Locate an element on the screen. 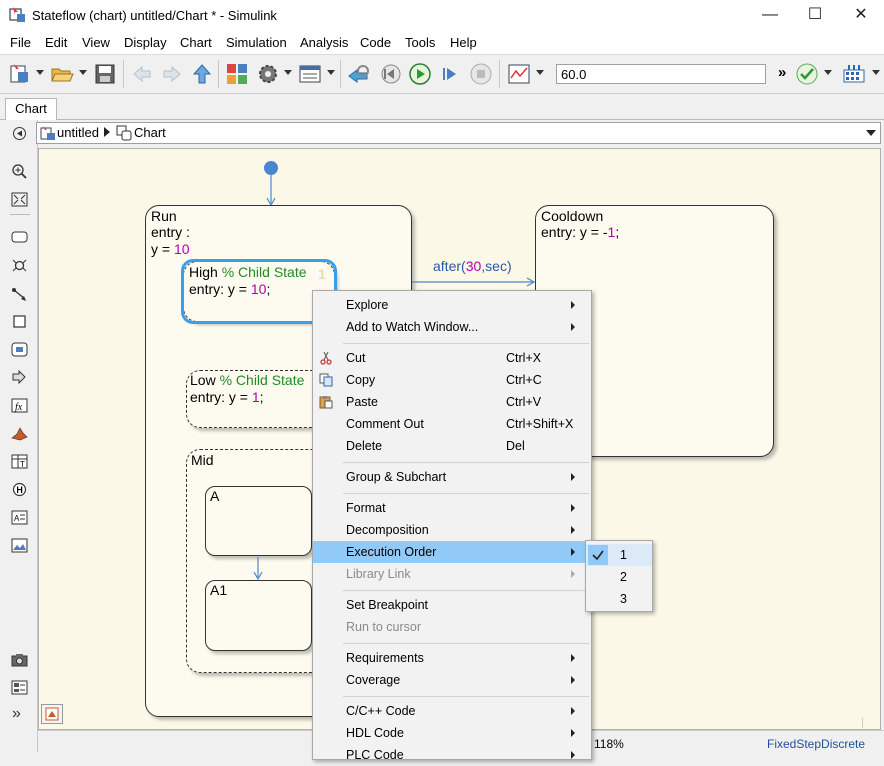 The height and width of the screenshot is (766, 884). stop-icon is located at coordinates (481, 74).